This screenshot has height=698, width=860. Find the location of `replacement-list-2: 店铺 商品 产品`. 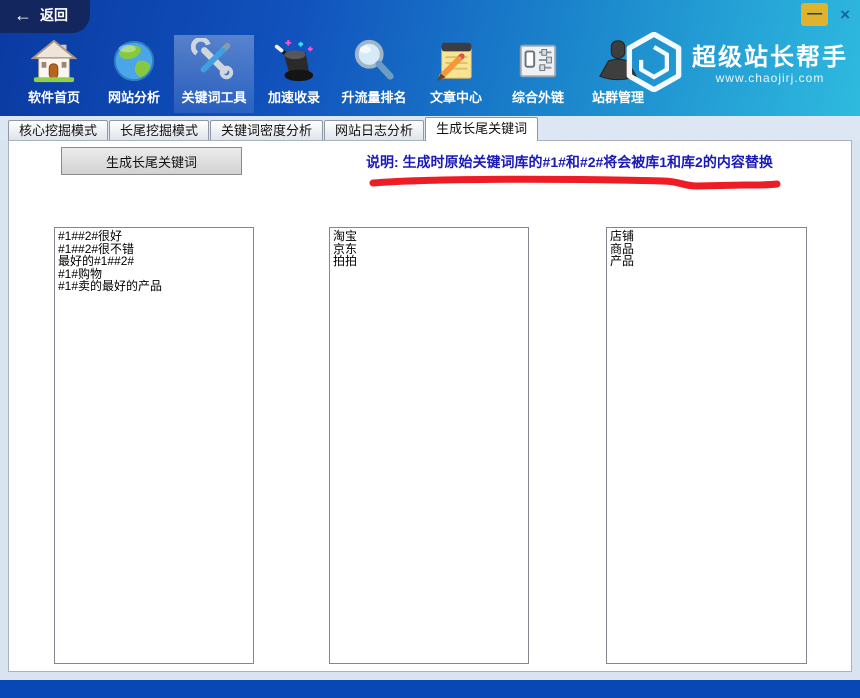

replacement-list-2: 店铺 商品 产品 is located at coordinates (706, 445).